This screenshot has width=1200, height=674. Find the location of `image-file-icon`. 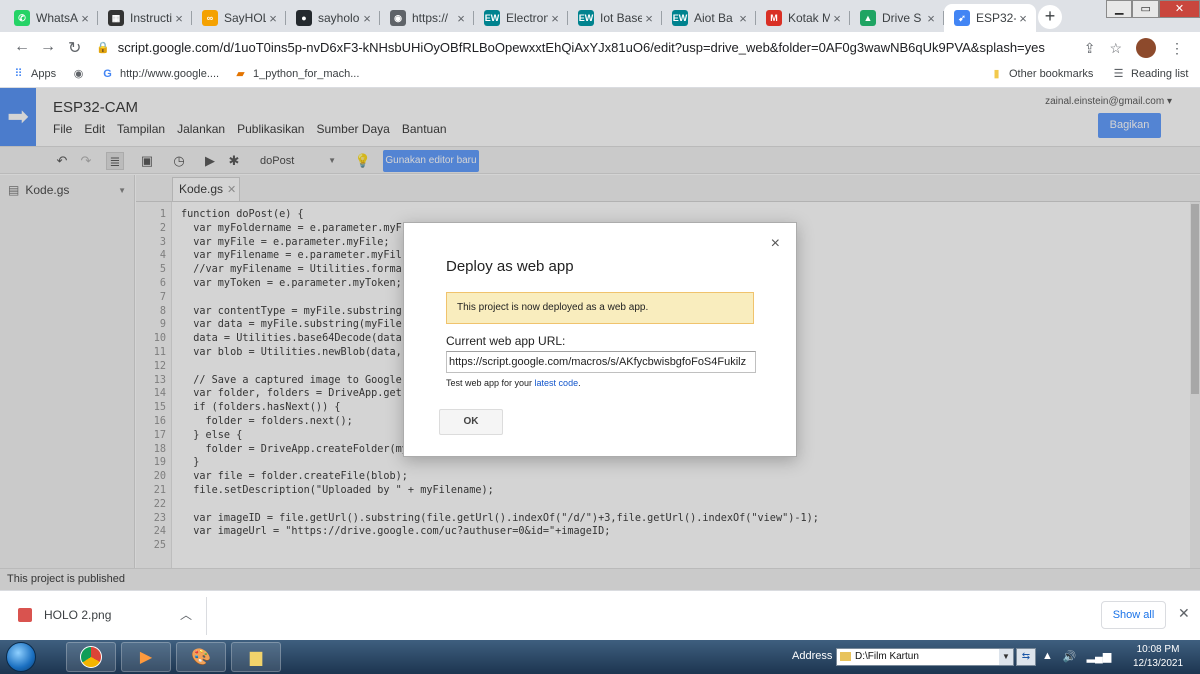

image-file-icon is located at coordinates (25, 615).